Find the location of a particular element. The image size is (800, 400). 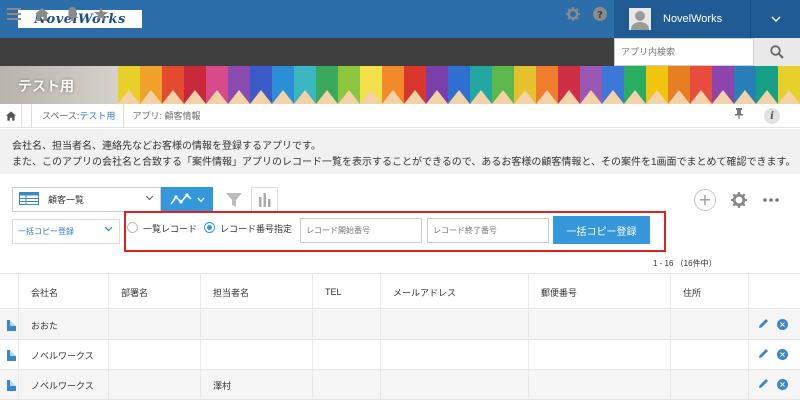

table-column-header: 住所 is located at coordinates (709, 292).